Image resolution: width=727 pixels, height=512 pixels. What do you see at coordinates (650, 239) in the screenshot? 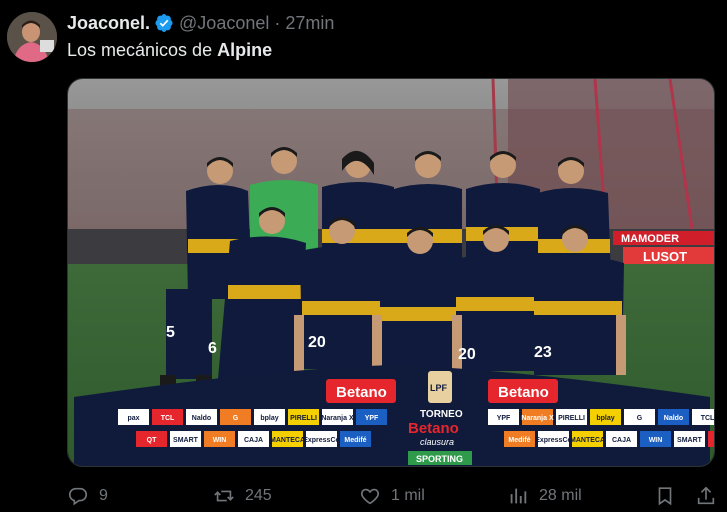
I see `stadium-sign-text: MAMODER` at bounding box center [650, 239].